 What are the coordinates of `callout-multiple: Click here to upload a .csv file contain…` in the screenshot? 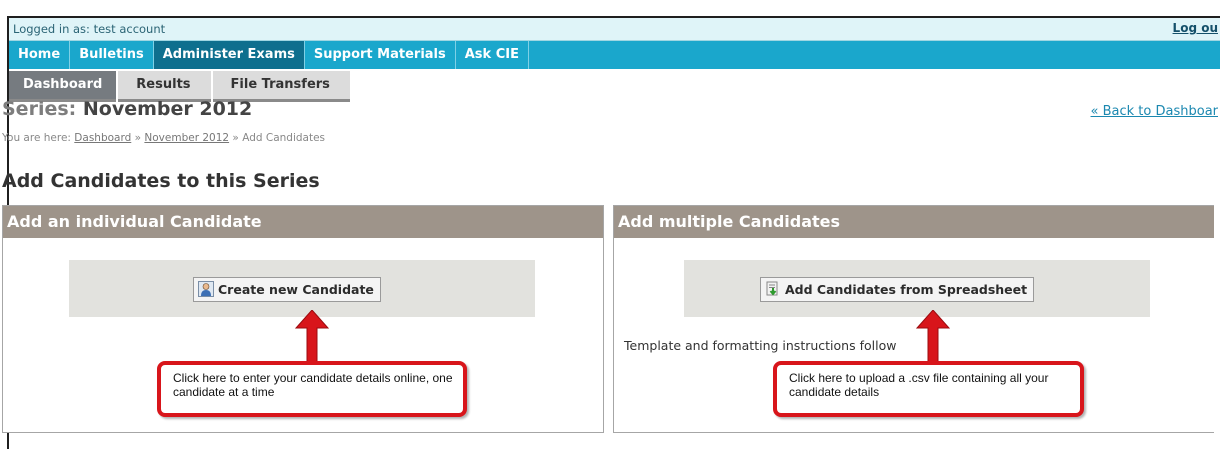 It's located at (928, 389).